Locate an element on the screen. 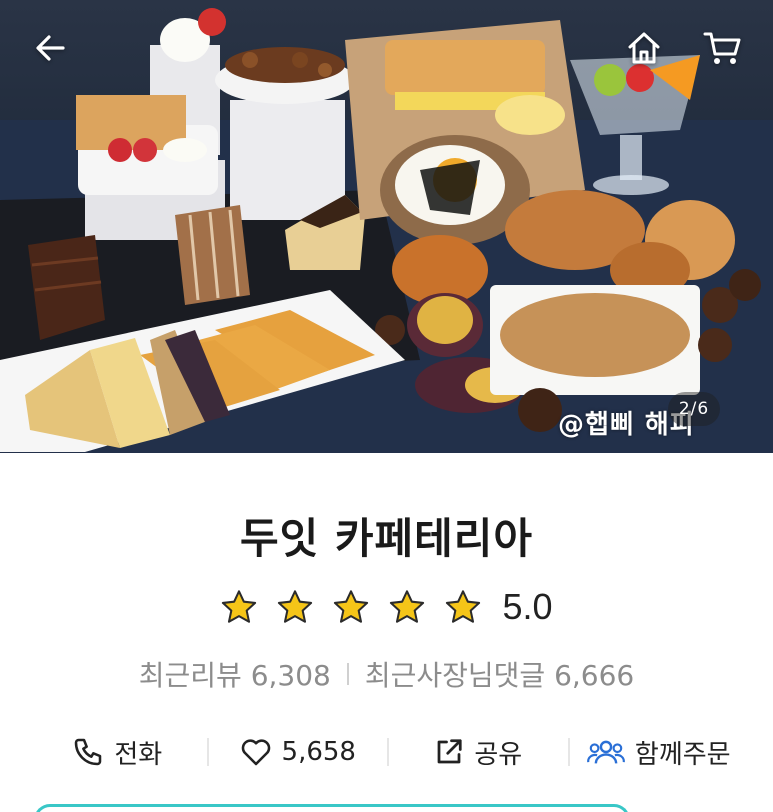 This screenshot has height=812, width=773. back-button is located at coordinates (50, 48).